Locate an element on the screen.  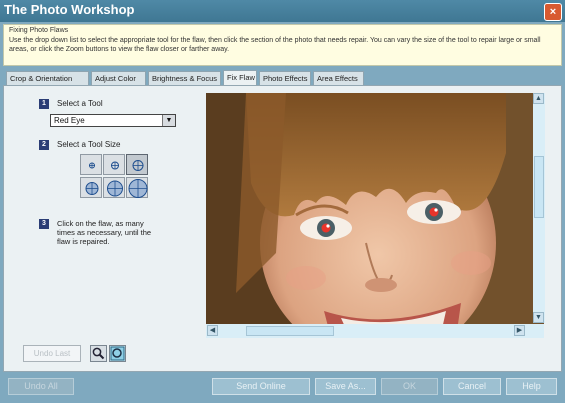
tab-area-effects: Area Effects is located at coordinates (338, 78).